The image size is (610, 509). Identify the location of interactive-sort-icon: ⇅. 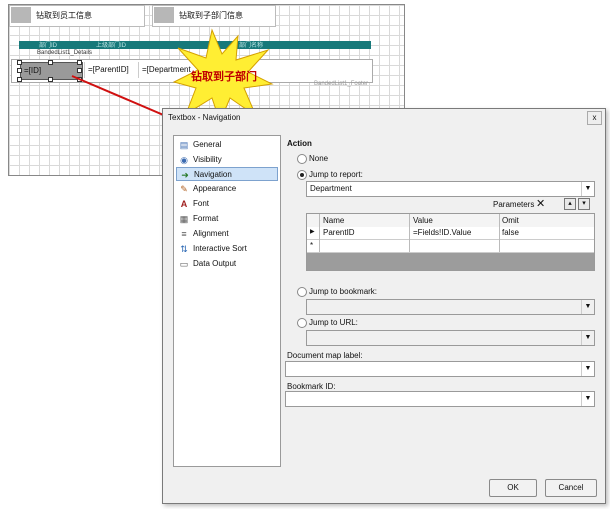
(184, 249).